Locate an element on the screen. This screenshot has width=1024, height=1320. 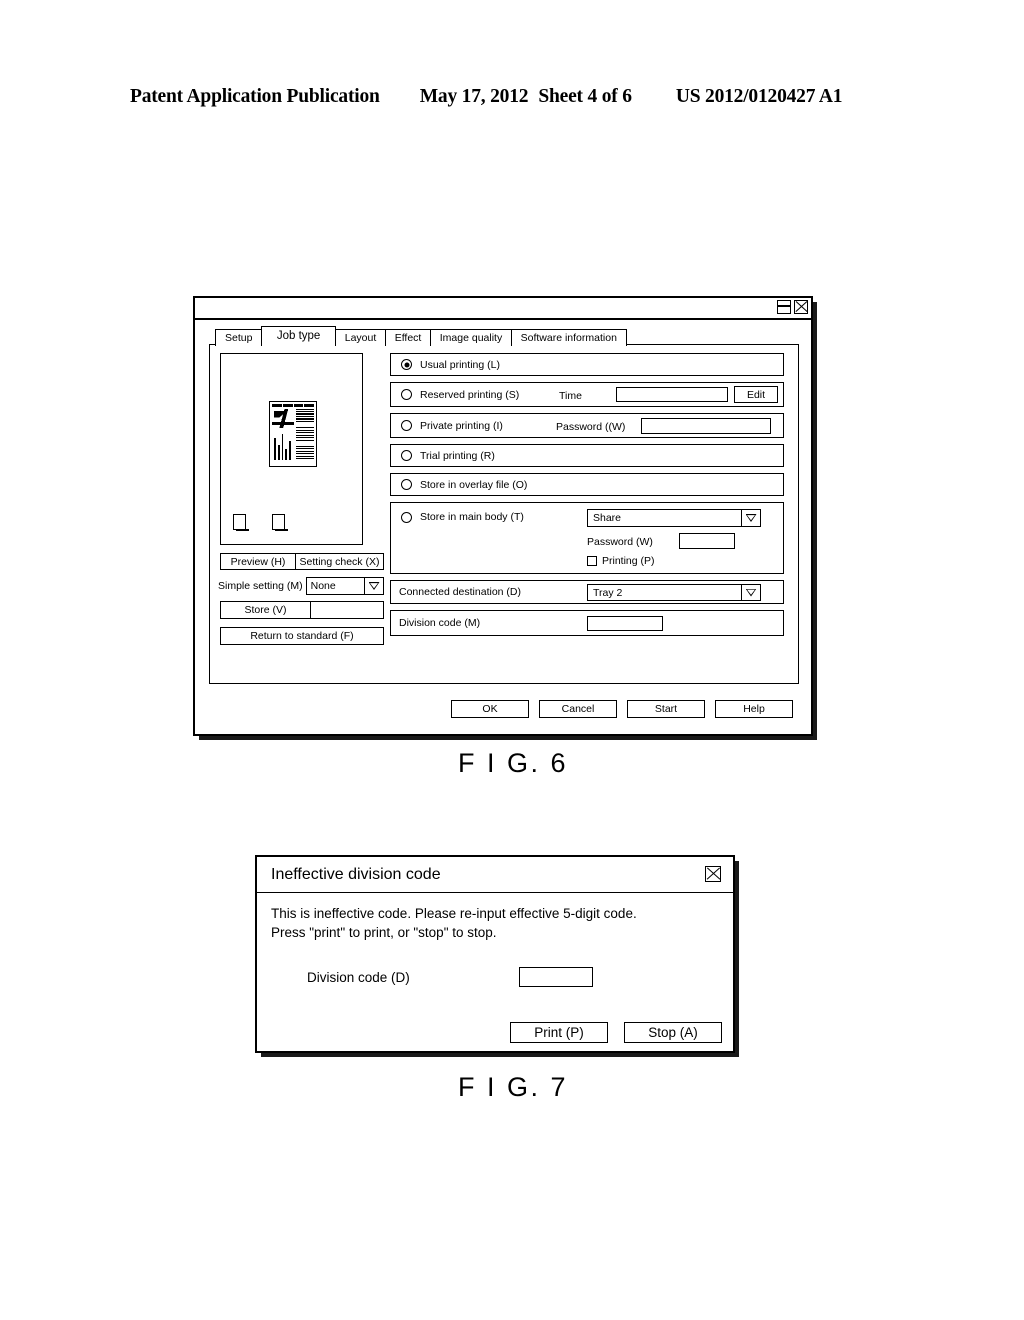
tab-effect: Effect is located at coordinates (408, 337).